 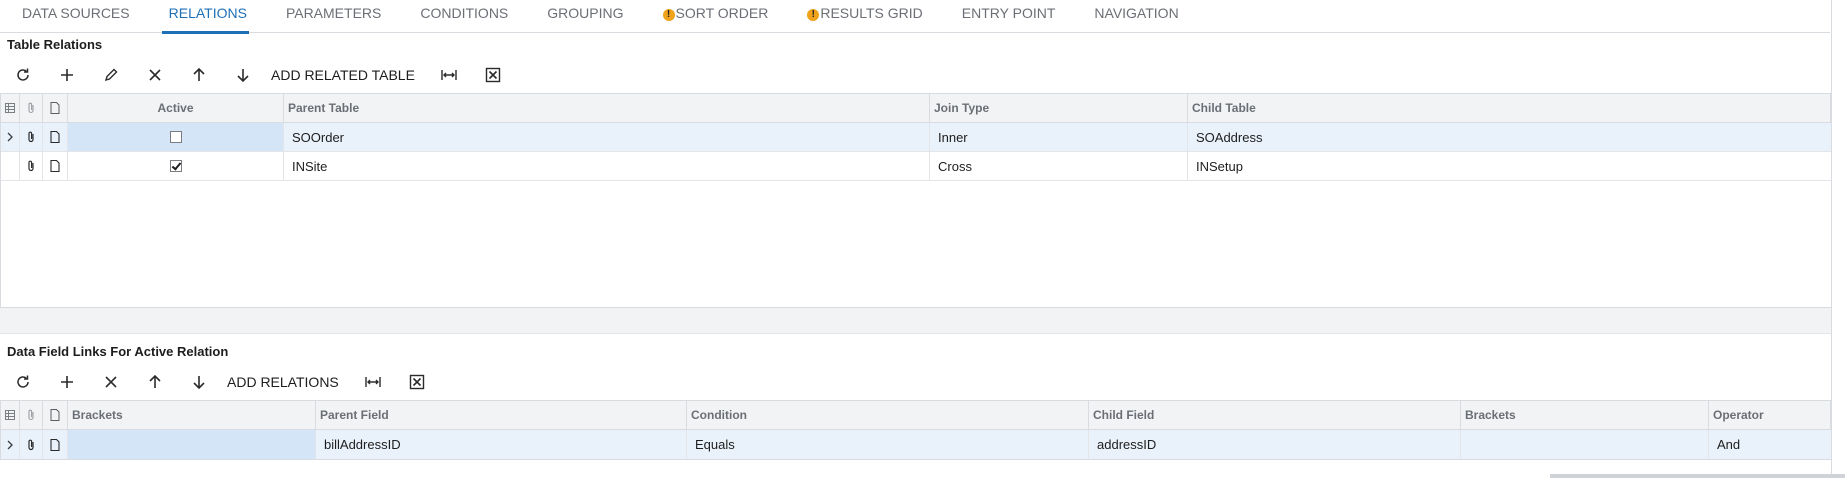 I want to click on join-type-cell: Inner, so click(x=1059, y=137).